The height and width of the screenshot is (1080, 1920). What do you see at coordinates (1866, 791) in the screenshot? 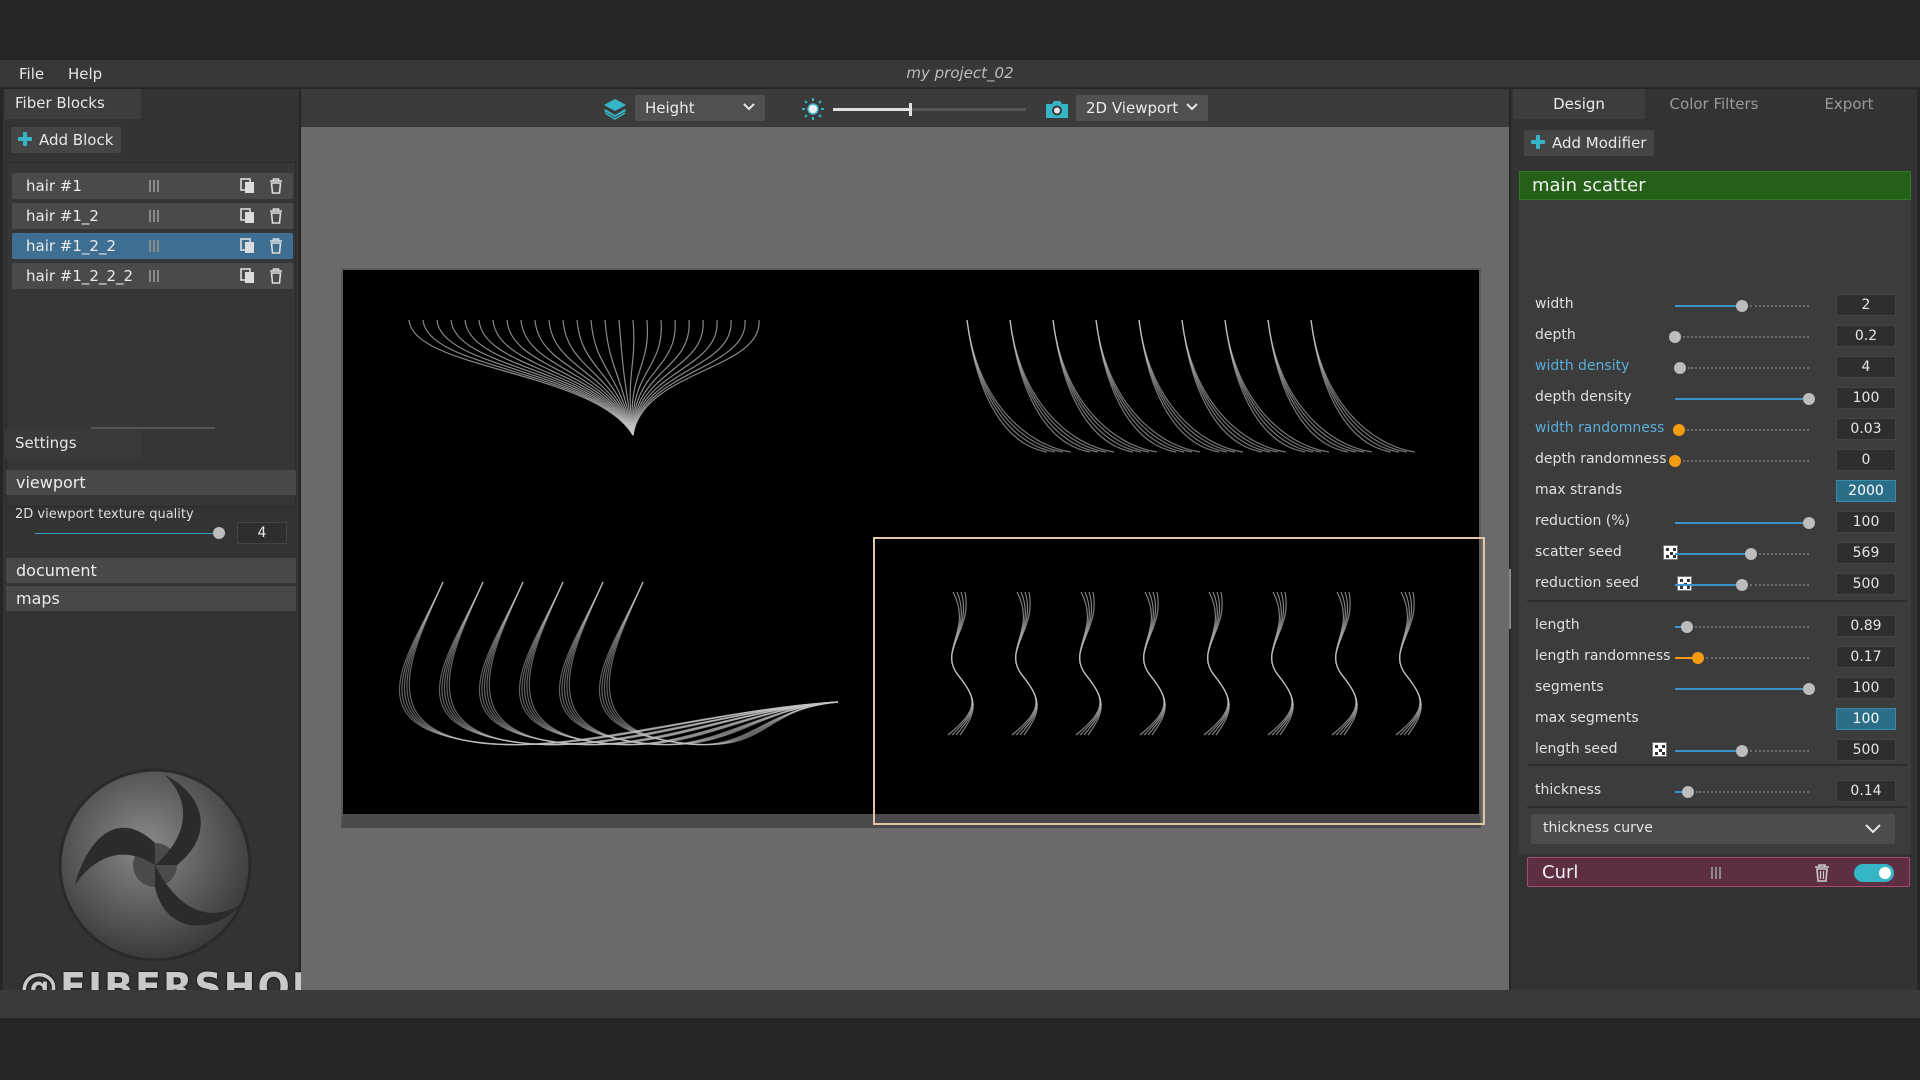
I see `param-value-field: 0.14` at bounding box center [1866, 791].